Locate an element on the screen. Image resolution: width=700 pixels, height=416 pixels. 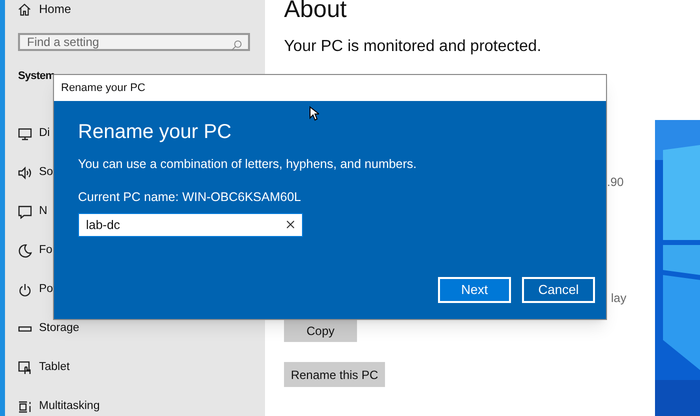
spec-value: .90 is located at coordinates (615, 182).